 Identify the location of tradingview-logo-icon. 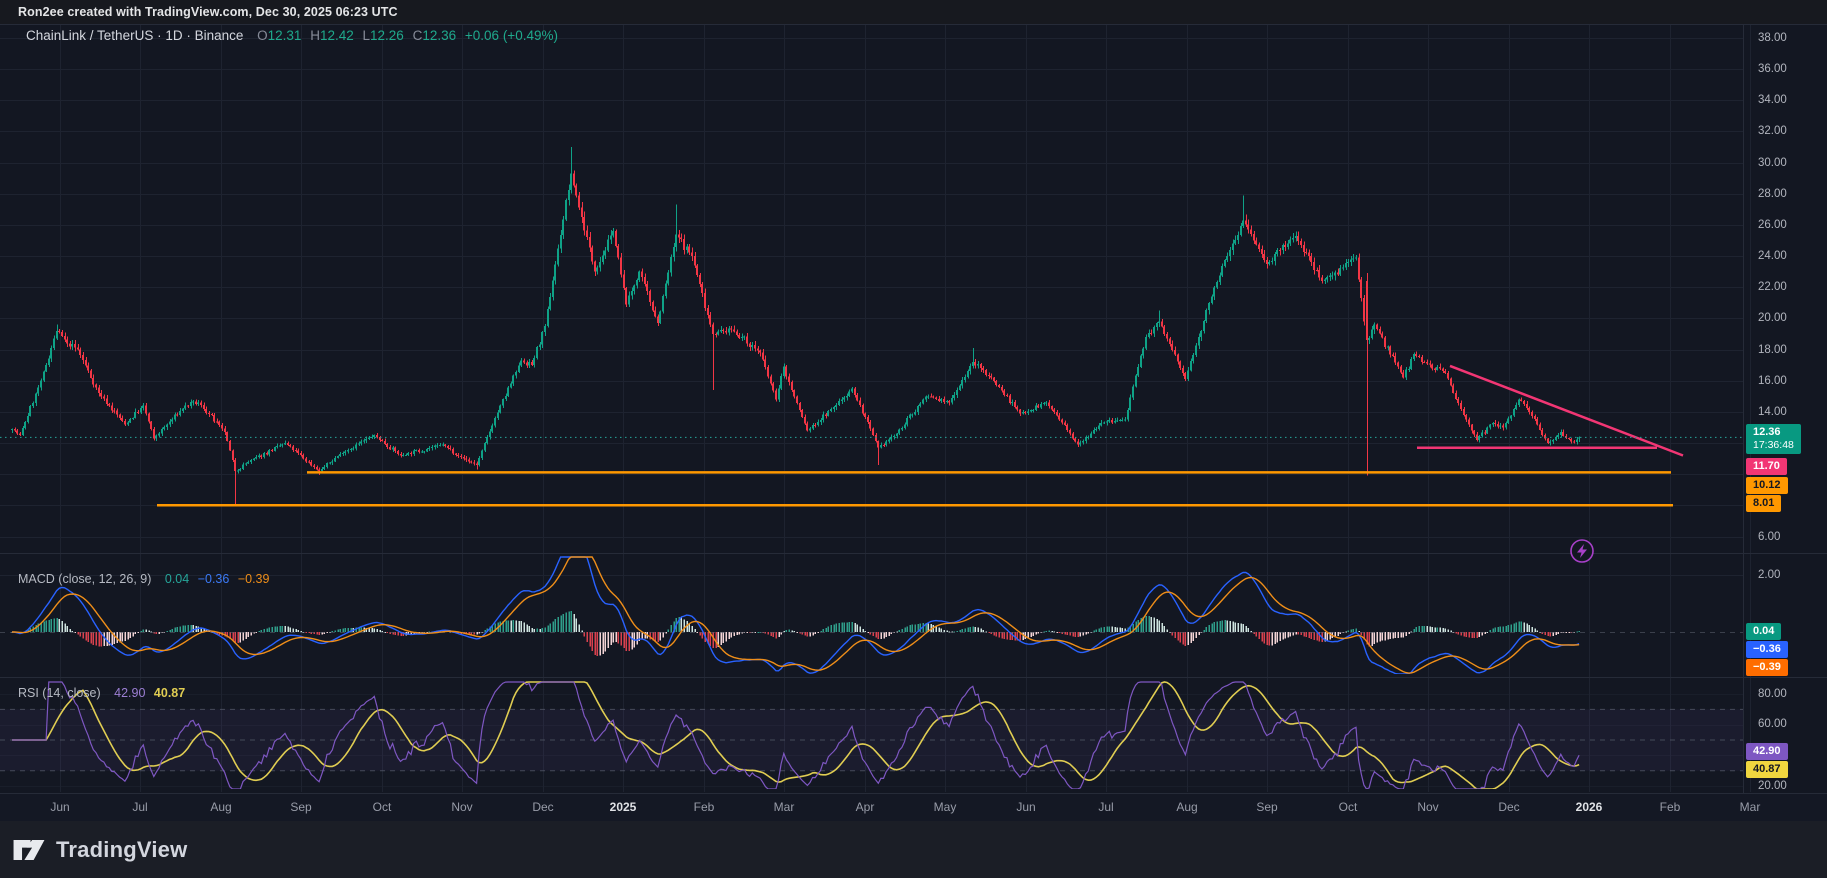
(29, 849).